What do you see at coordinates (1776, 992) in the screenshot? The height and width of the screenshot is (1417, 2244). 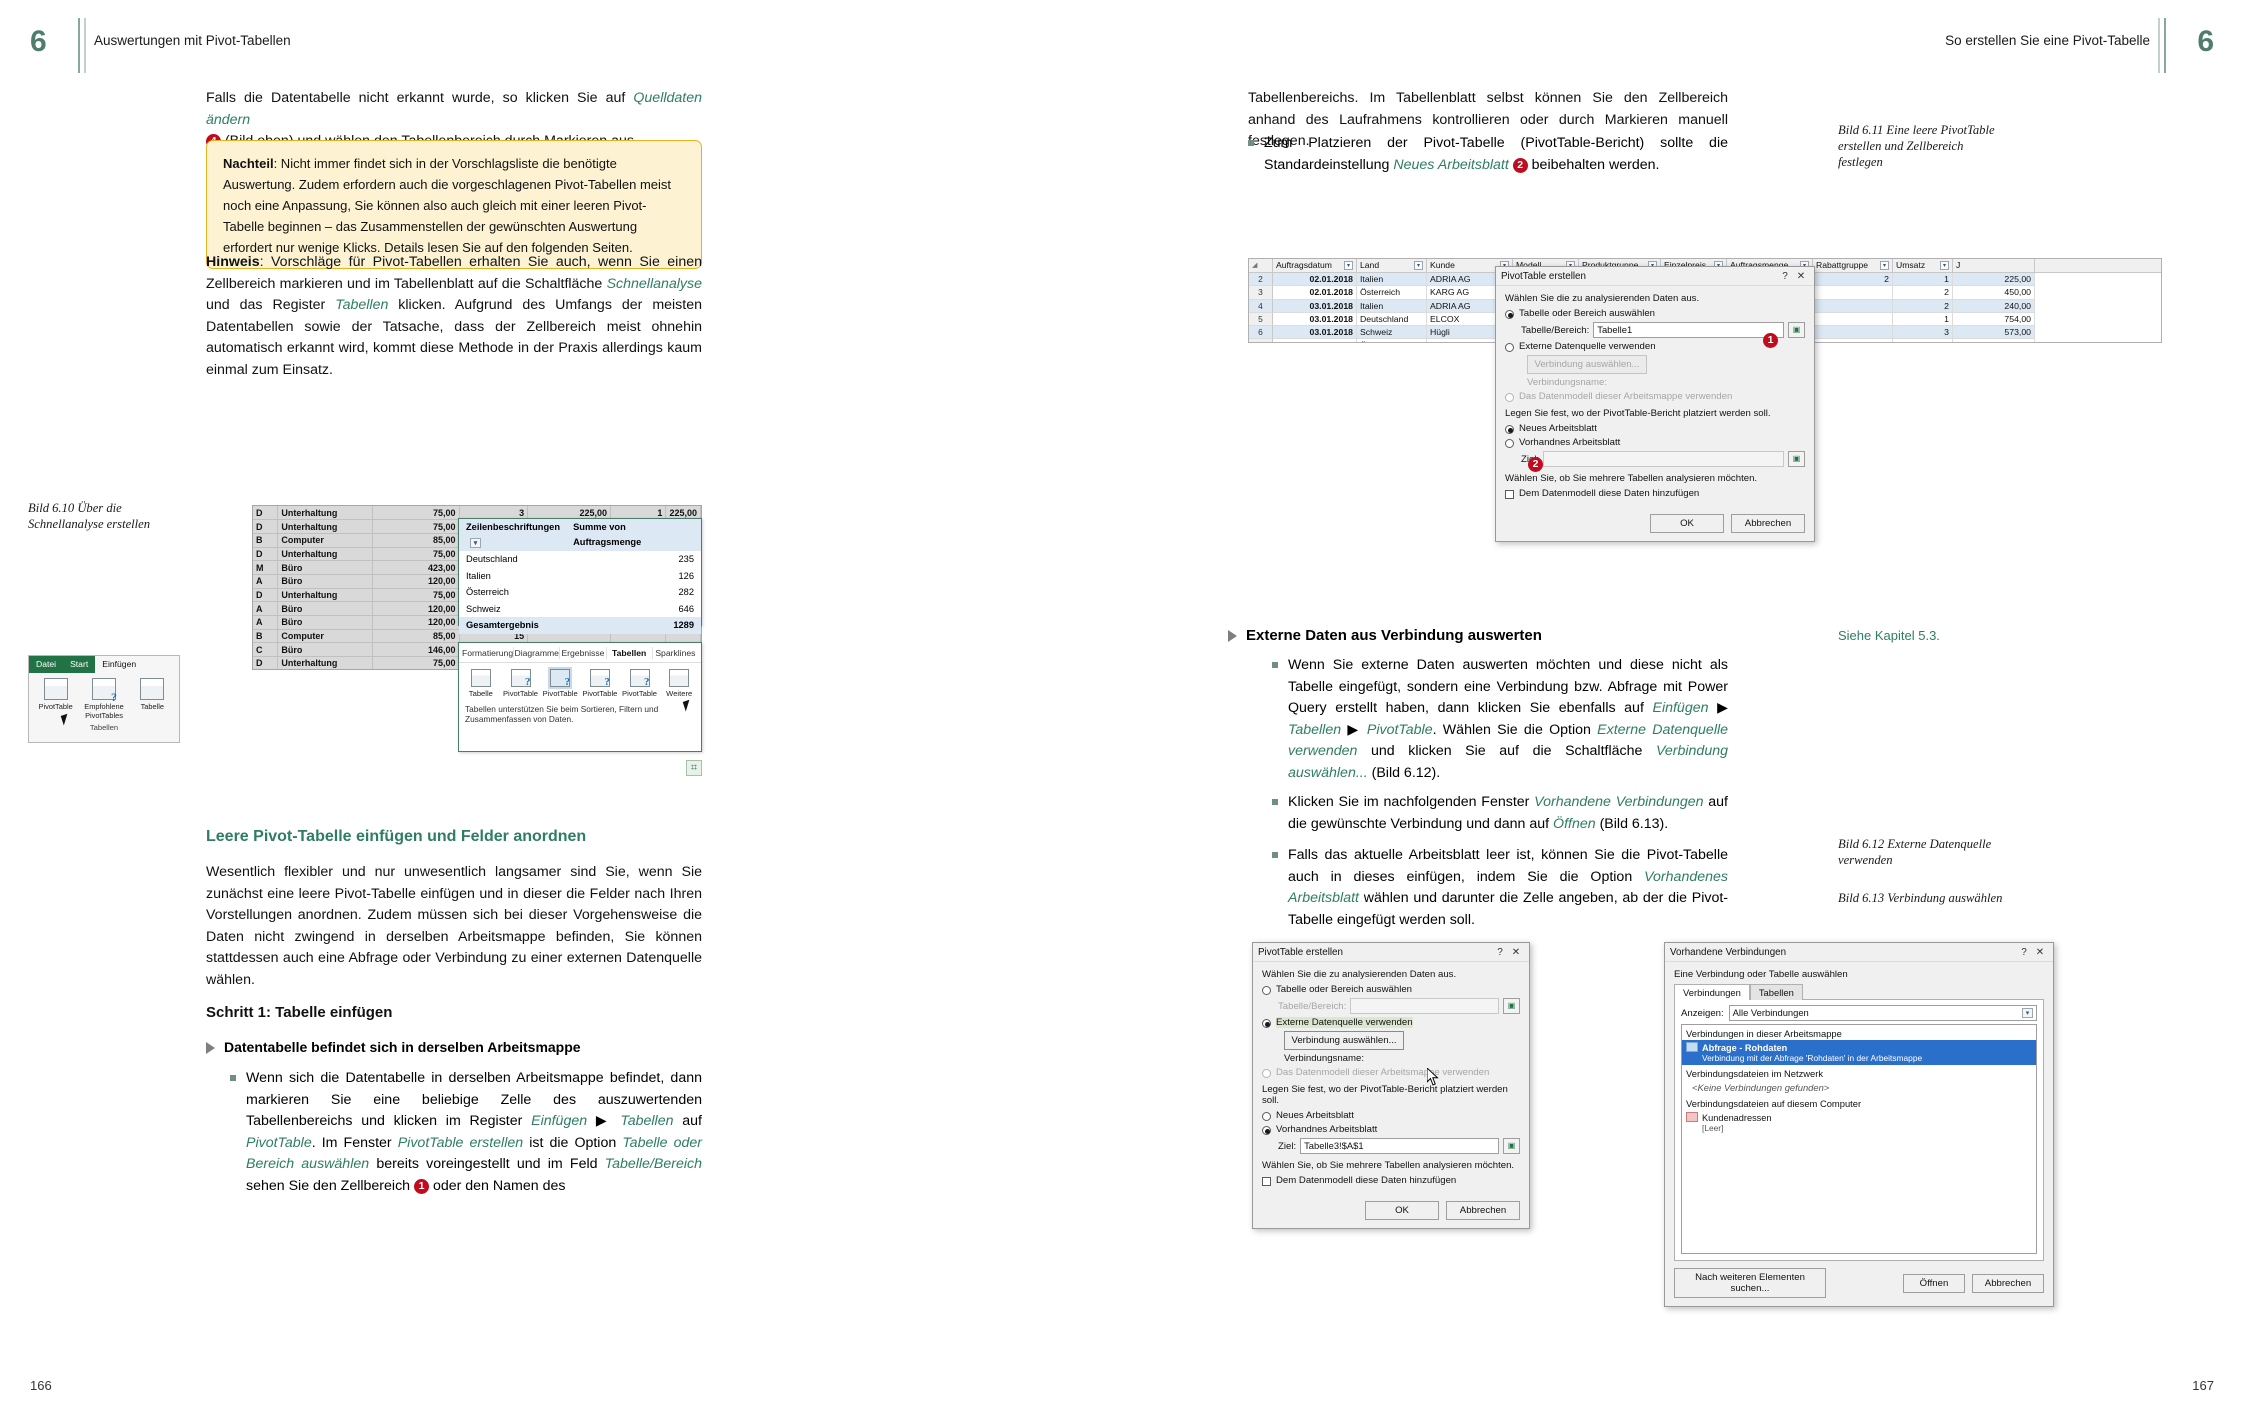 I see `dialog-613-tab-tabellen: Tabellen` at bounding box center [1776, 992].